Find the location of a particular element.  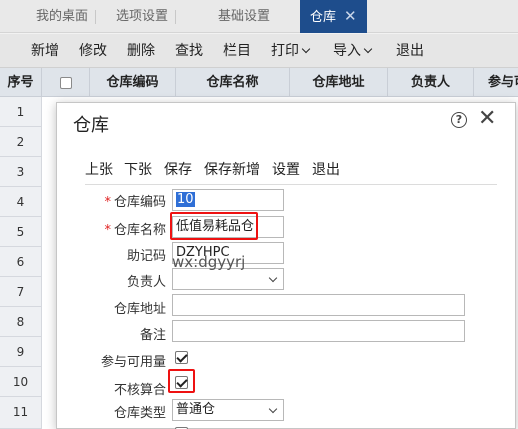

manager-select is located at coordinates (228, 279).